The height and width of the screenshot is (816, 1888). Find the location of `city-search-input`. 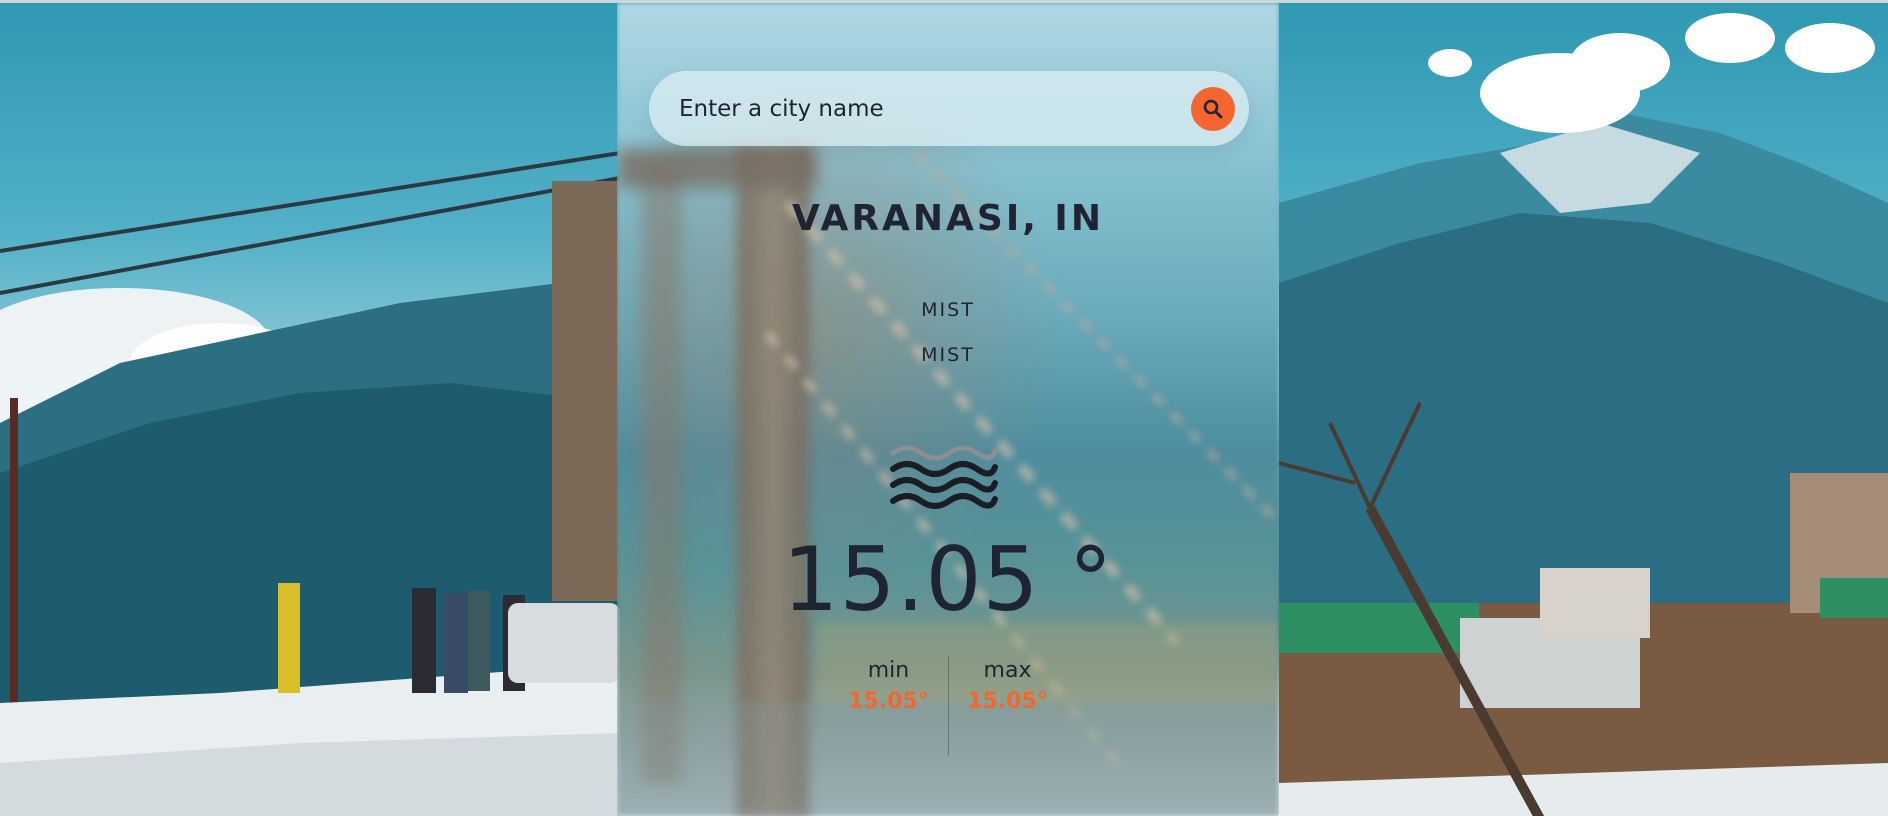

city-search-input is located at coordinates (919, 108).